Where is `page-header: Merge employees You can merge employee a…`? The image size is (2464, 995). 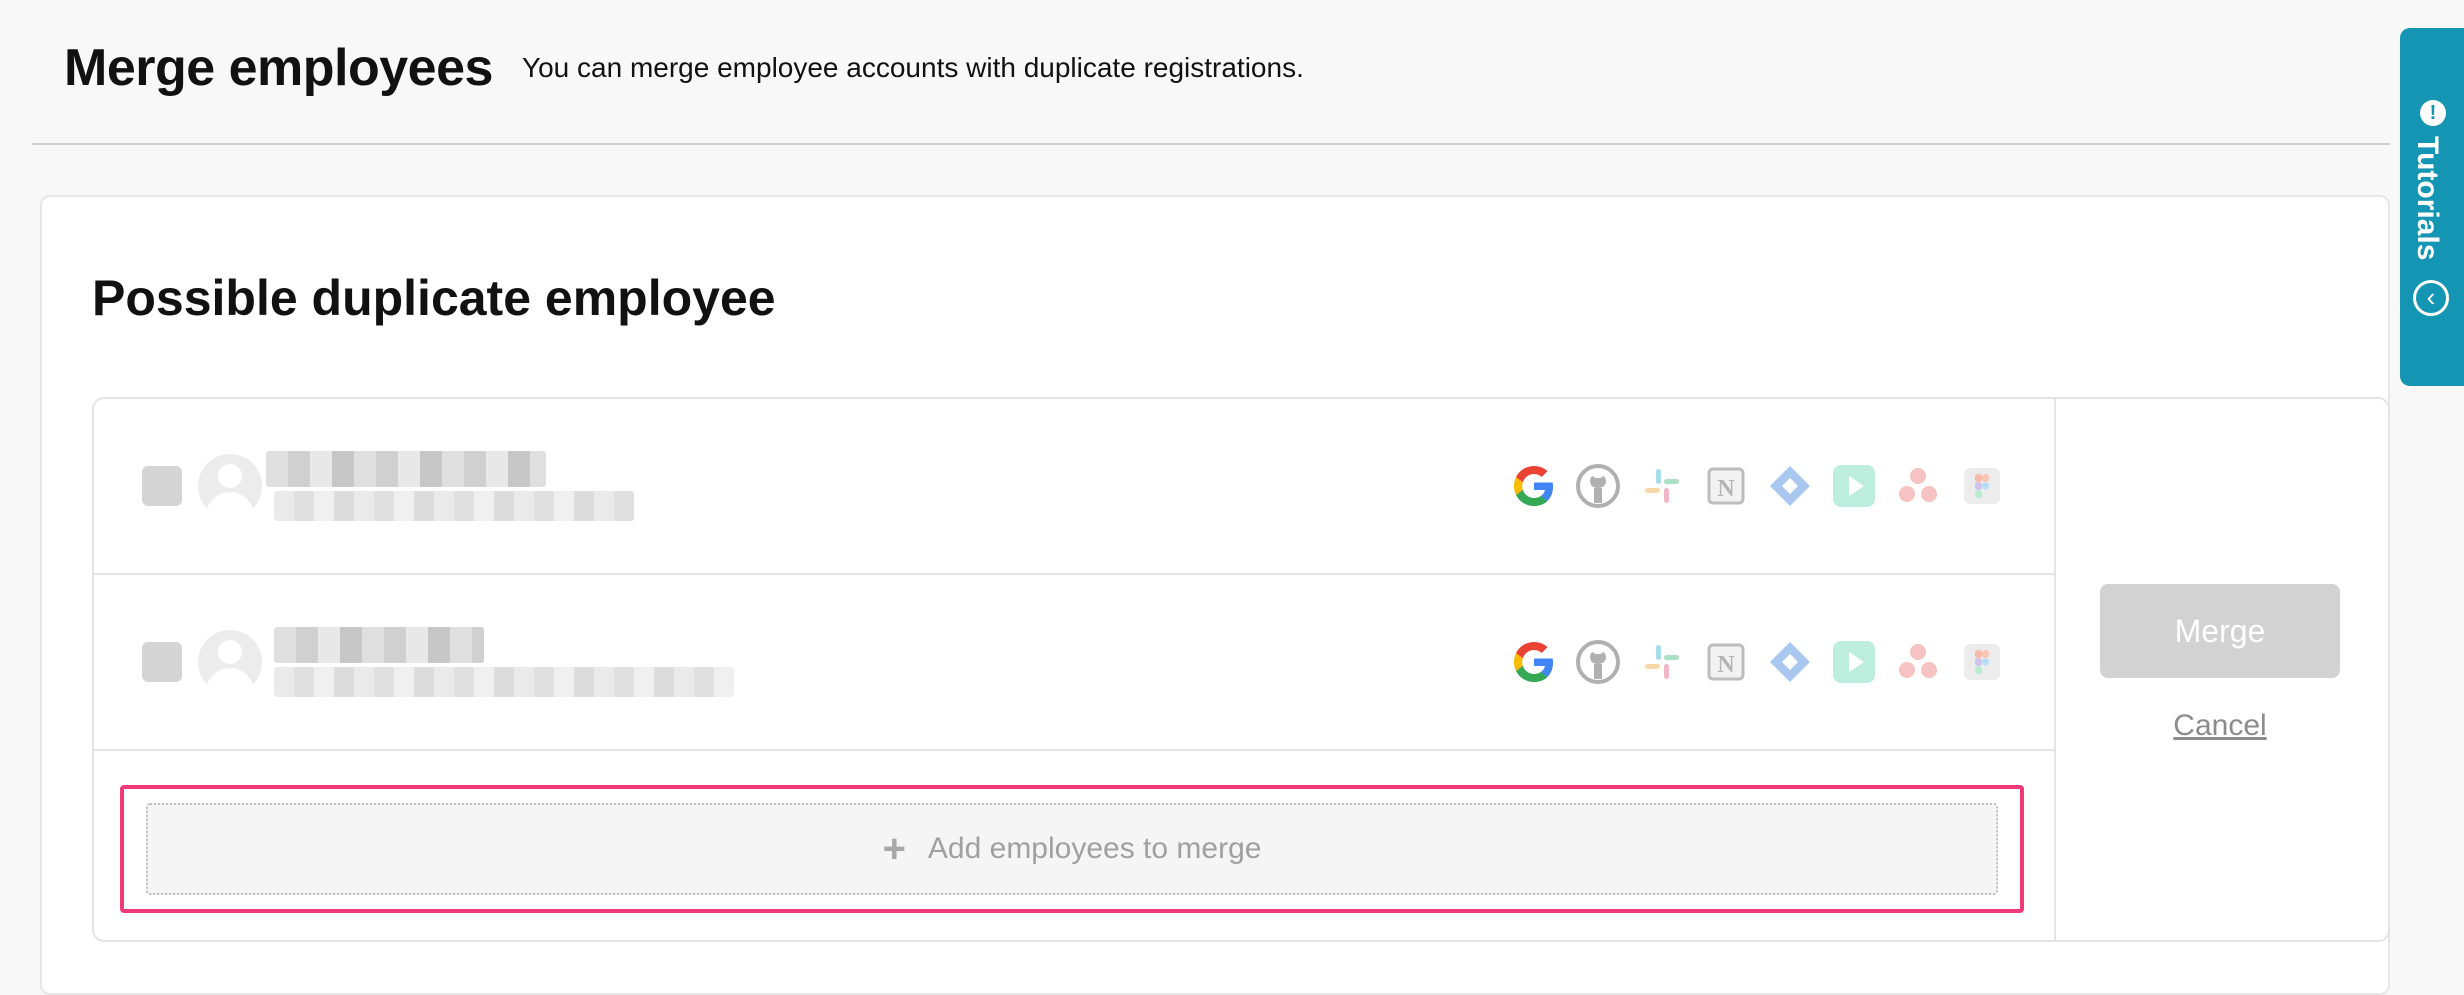
page-header: Merge employees You can merge employee a… is located at coordinates (1200, 72).